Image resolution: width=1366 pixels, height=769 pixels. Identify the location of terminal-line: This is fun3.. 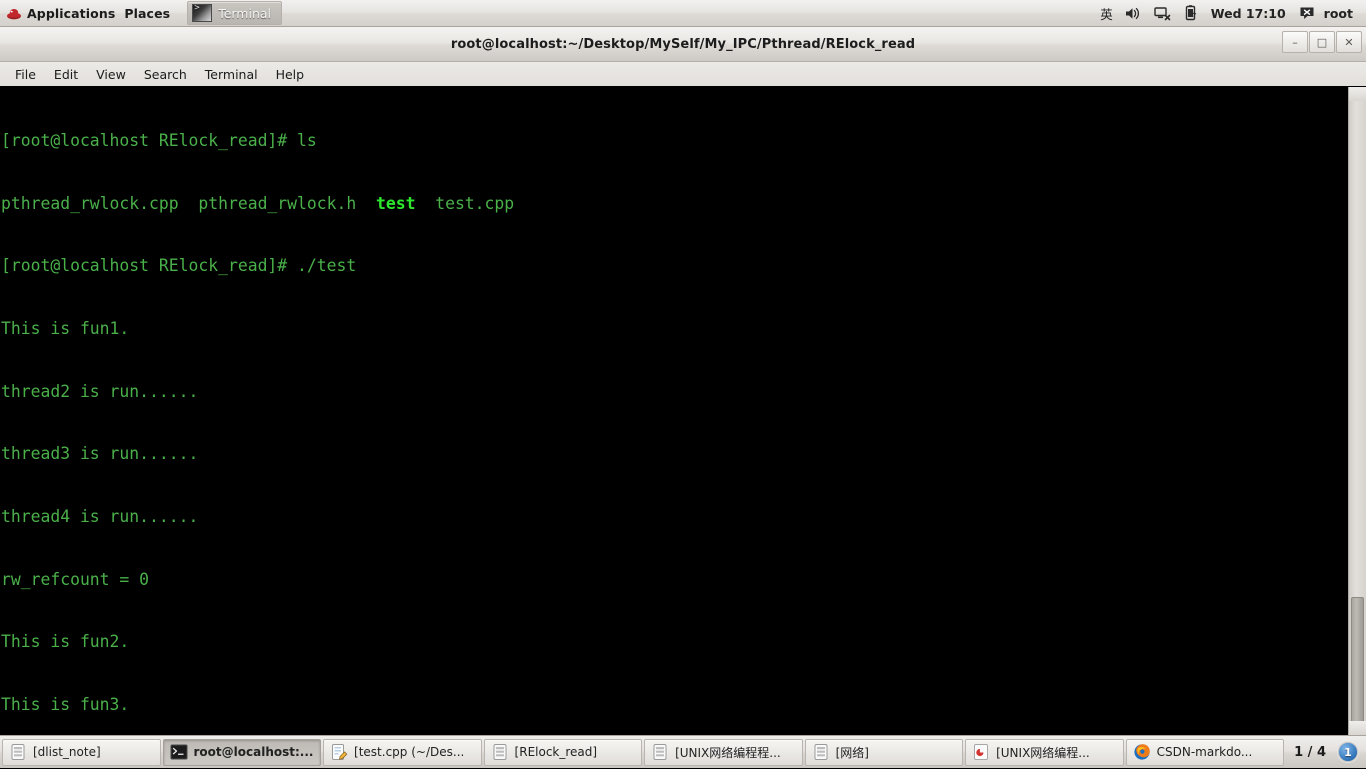
(674, 705).